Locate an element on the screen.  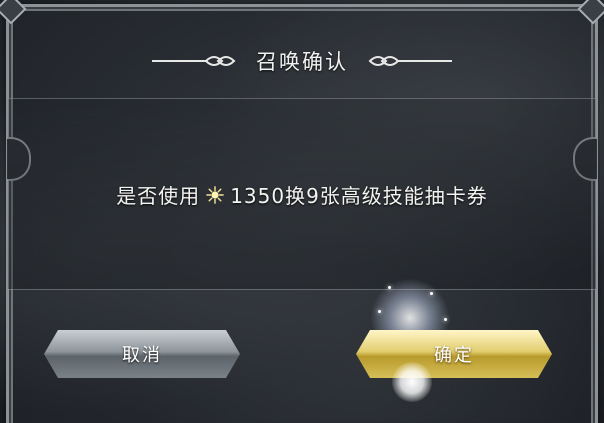
confirm-button: 确定 is located at coordinates (454, 354).